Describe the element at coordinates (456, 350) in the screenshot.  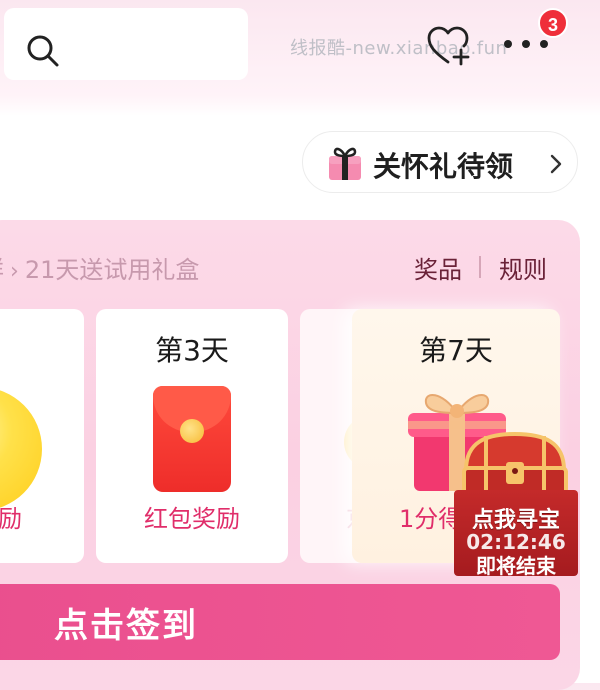
I see `day-title: 第7天` at that location.